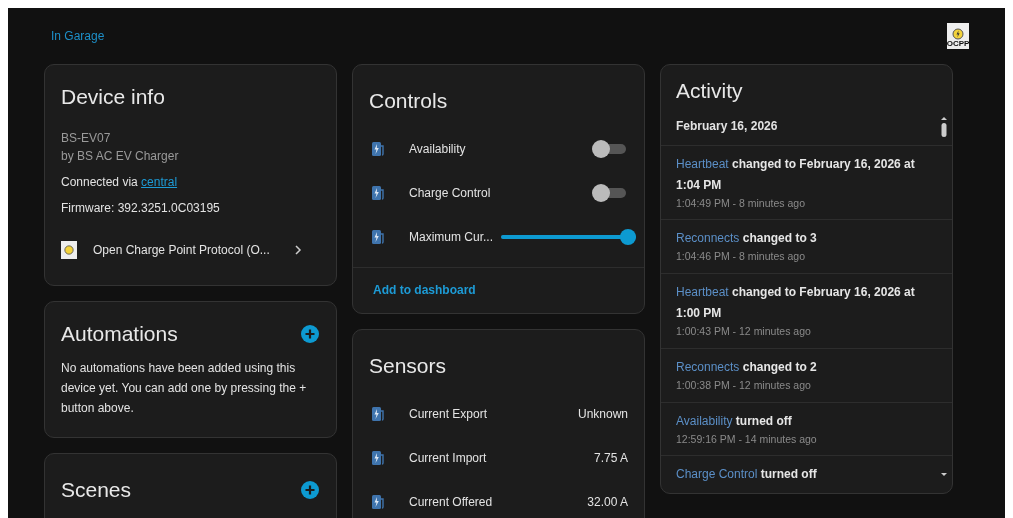 This screenshot has width=1013, height=518. What do you see at coordinates (120, 156) in the screenshot?
I see `manufacturer-text: by BS AC EV Charger` at bounding box center [120, 156].